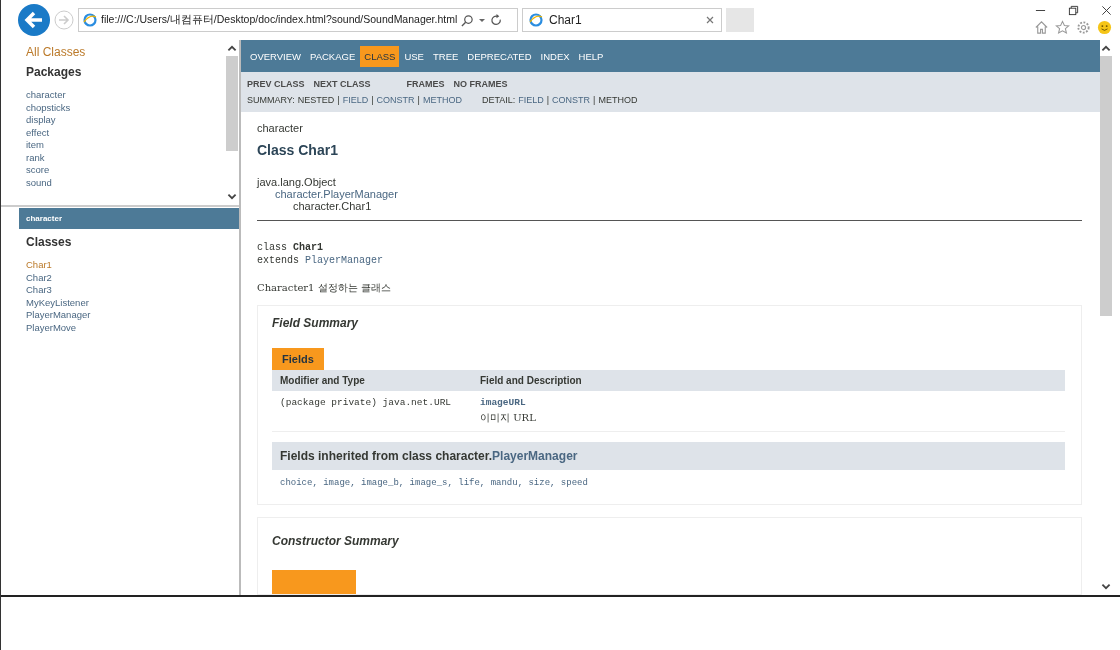 This screenshot has height=650, width=1120. I want to click on inheritance-text: java.lang.Object, so click(296, 182).